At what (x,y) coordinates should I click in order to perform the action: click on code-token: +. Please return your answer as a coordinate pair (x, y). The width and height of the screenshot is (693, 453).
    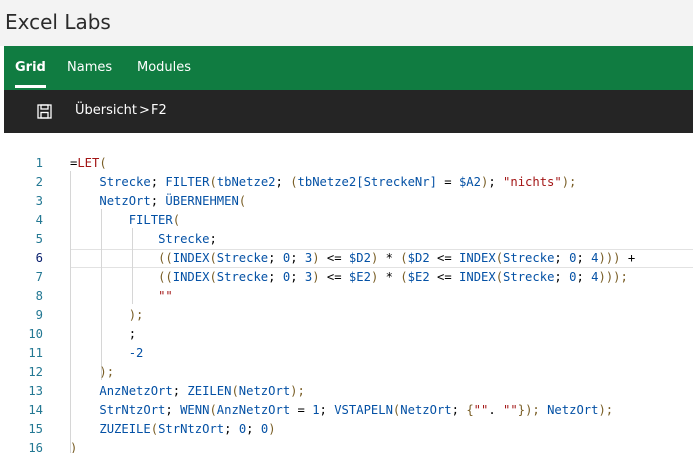
    Looking at the image, I should click on (628, 258).